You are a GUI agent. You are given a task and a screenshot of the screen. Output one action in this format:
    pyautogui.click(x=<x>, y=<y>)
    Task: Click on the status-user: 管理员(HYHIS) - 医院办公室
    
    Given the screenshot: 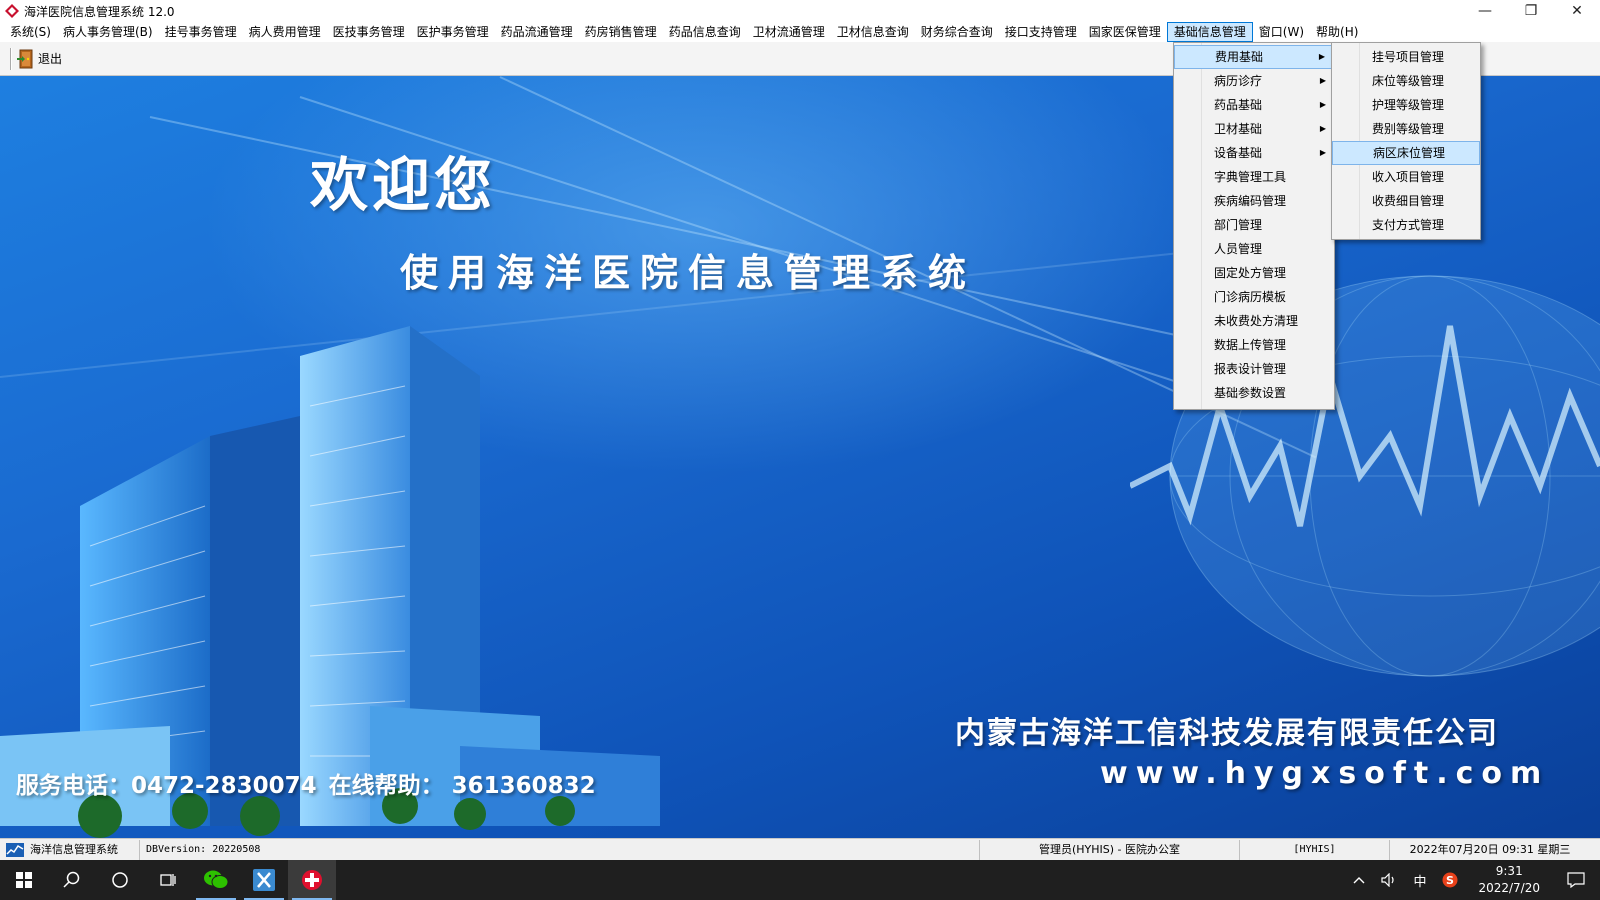 What is the action you would take?
    pyautogui.click(x=1110, y=849)
    